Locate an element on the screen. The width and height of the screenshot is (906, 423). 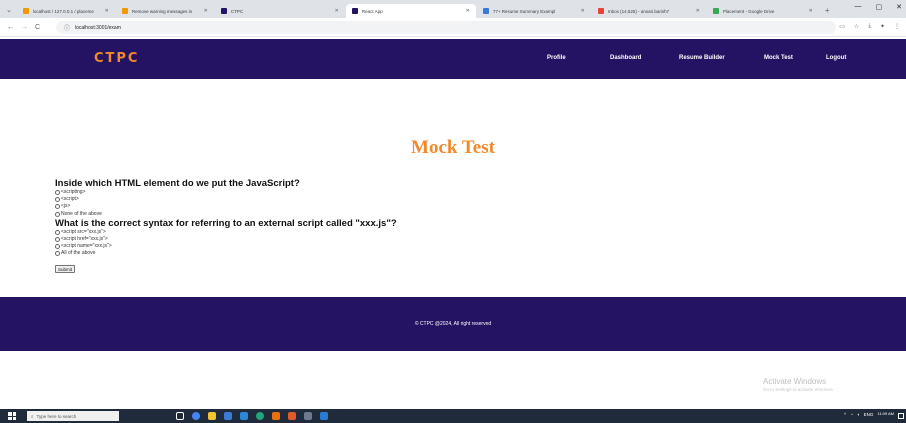
taskbar-search-input: ⌕ Type here to search is located at coordinates (73, 416).